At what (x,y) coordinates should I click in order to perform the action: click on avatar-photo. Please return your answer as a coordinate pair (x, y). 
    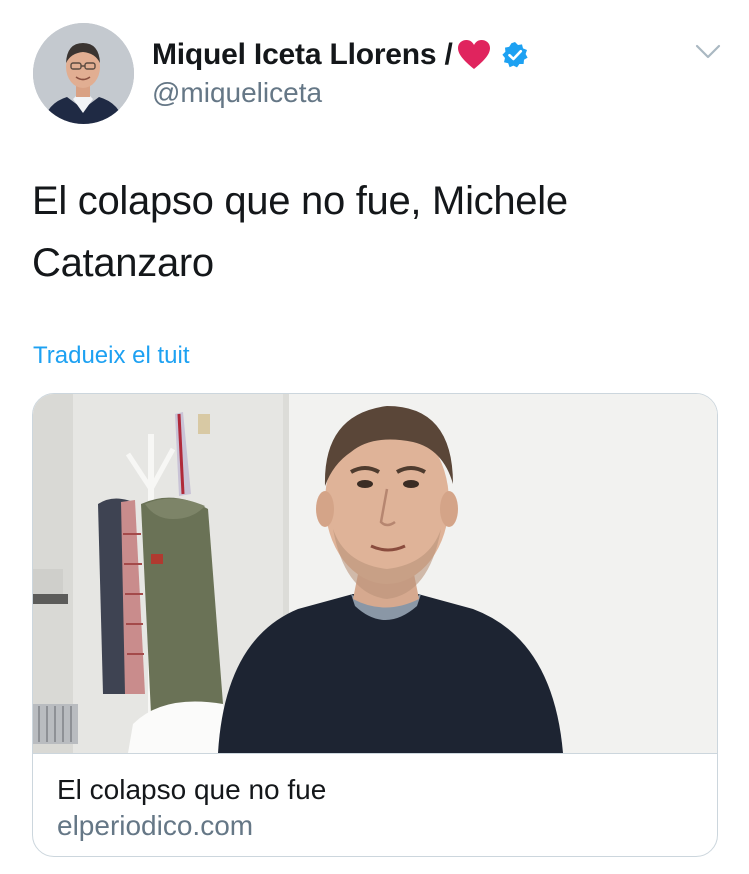
    Looking at the image, I should click on (83, 73).